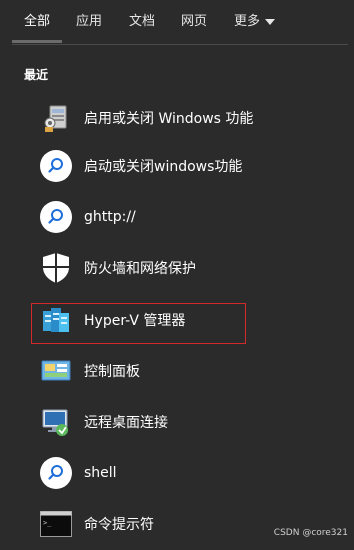  What do you see at coordinates (56, 371) in the screenshot?
I see `control-panel-icon` at bounding box center [56, 371].